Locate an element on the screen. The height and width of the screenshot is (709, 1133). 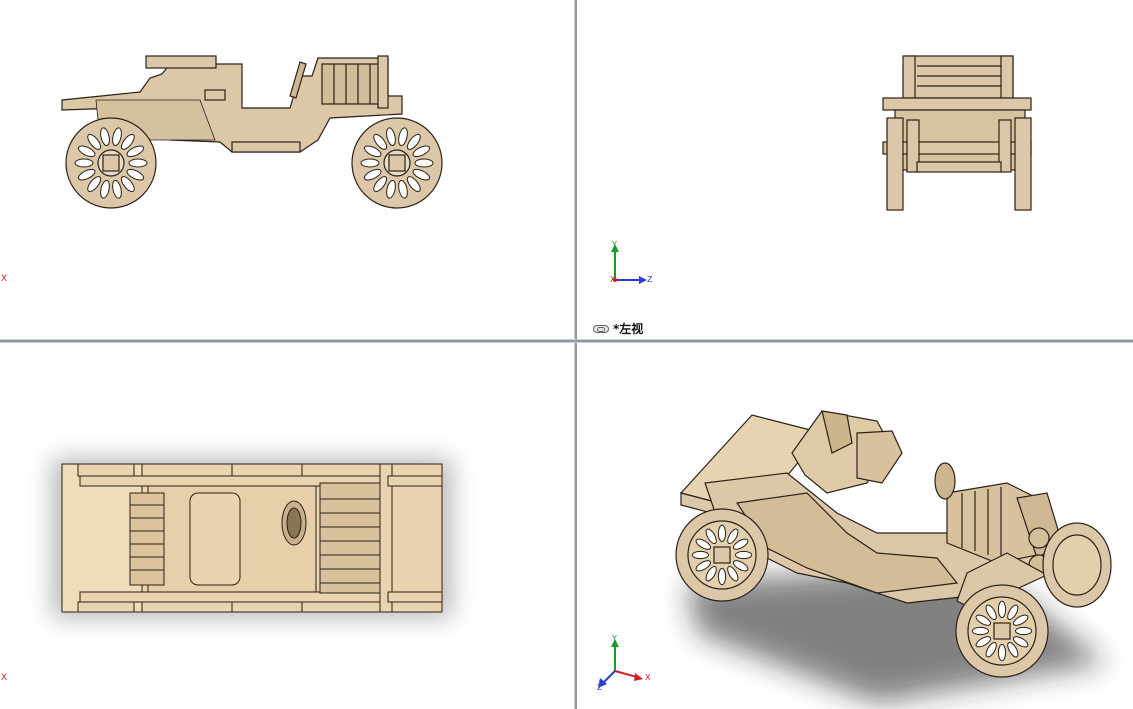
link-icon is located at coordinates (601, 328).